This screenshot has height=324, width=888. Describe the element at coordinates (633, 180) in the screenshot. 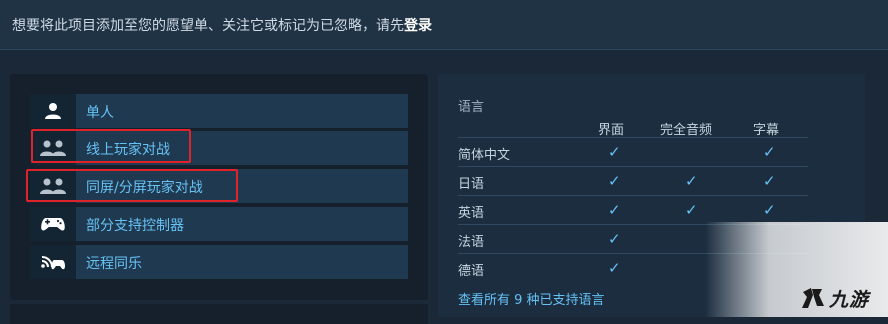

I see `language-row: 日语 ✓ ✓ ✓` at that location.